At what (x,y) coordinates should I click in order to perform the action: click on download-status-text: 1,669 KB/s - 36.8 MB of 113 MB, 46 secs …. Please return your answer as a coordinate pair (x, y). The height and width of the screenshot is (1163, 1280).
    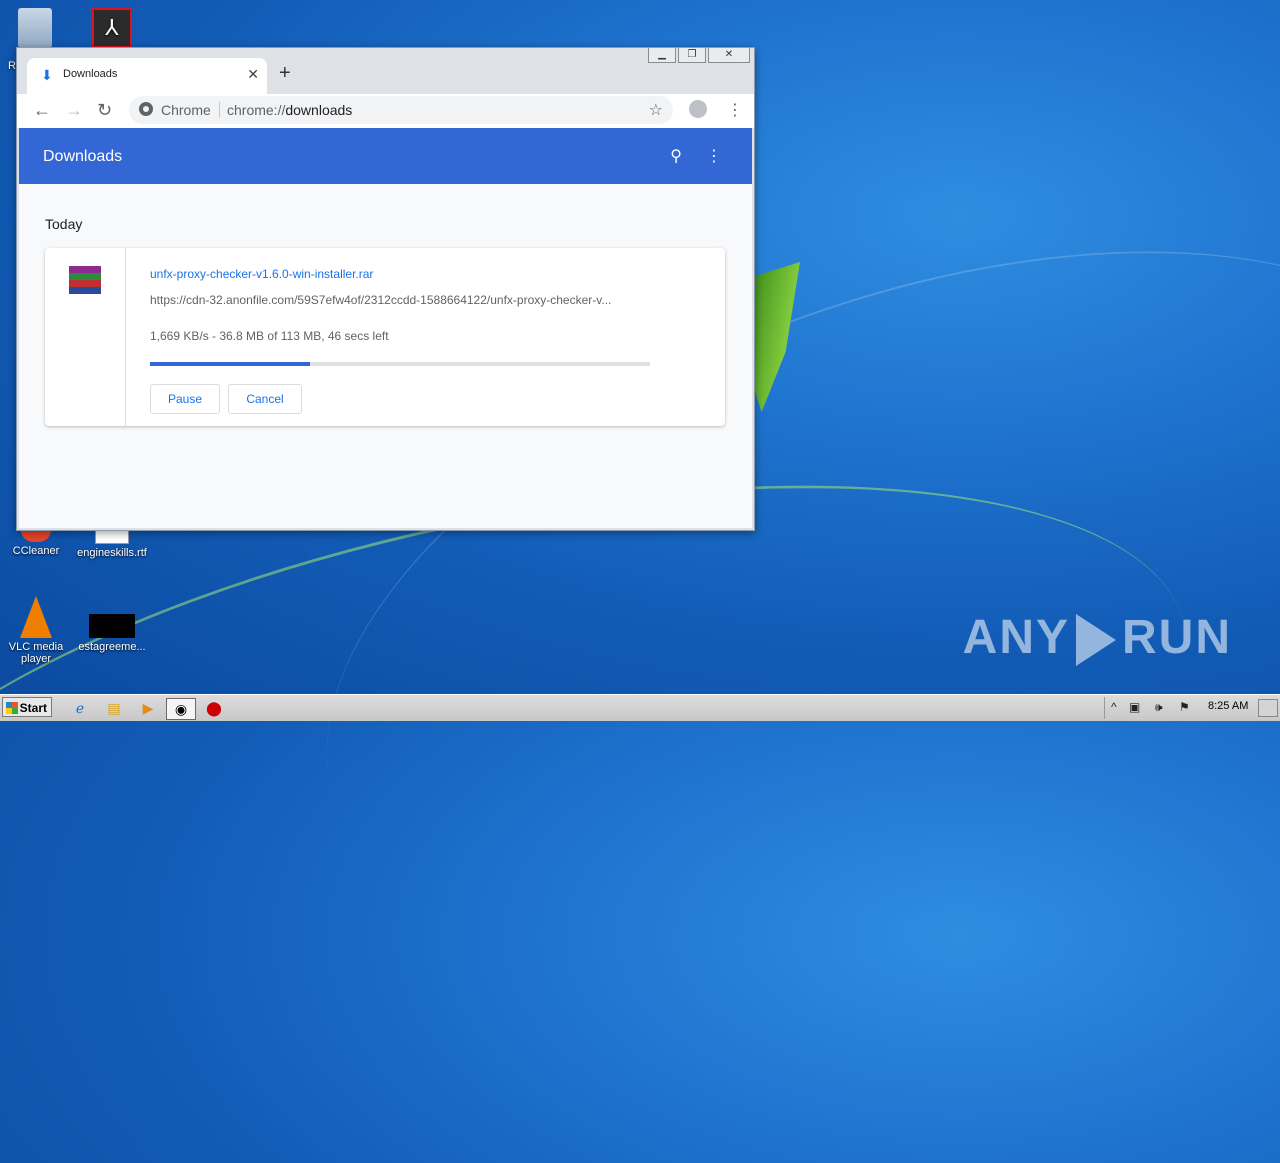
    Looking at the image, I should click on (269, 336).